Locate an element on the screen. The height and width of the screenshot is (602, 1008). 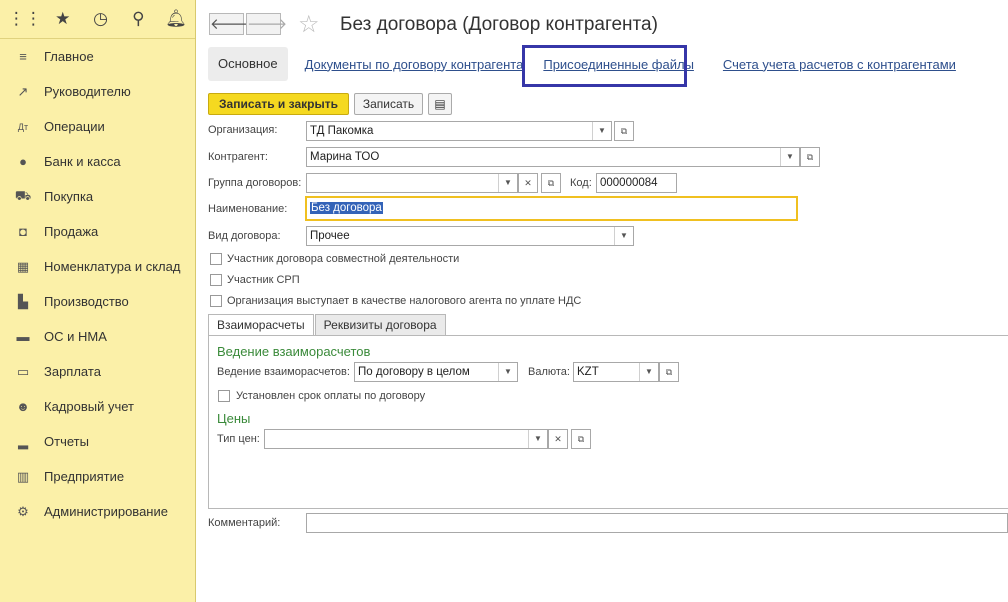
currency-field: KZT ▼ is located at coordinates (616, 372).